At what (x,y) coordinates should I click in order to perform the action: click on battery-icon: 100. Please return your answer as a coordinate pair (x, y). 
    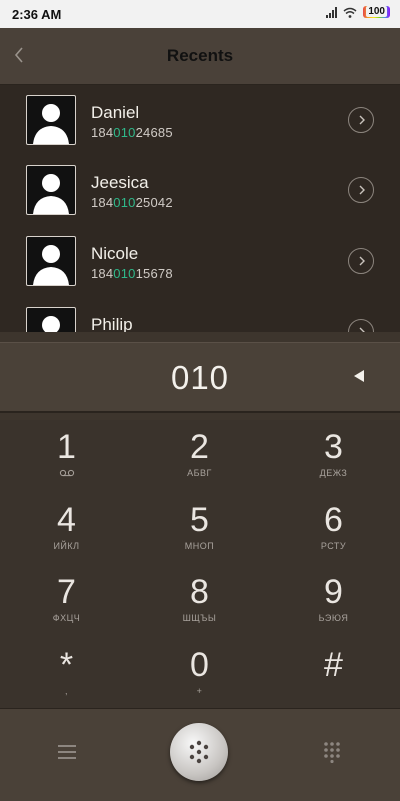
    Looking at the image, I should click on (376, 12).